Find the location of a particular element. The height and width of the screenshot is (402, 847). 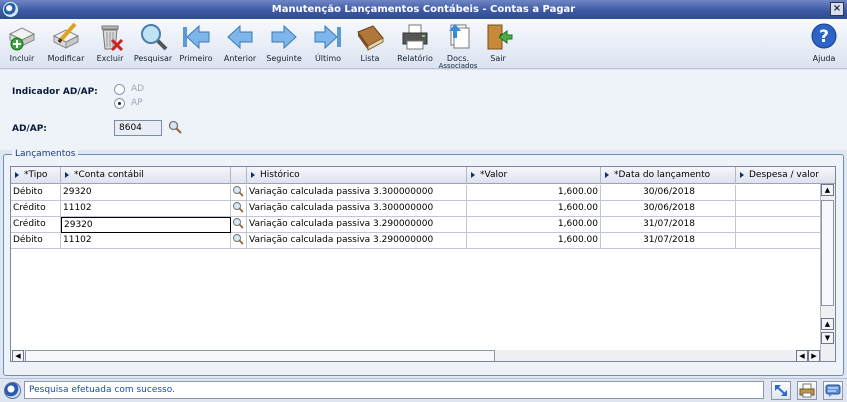

anterior-button: Anterior is located at coordinates (240, 45).